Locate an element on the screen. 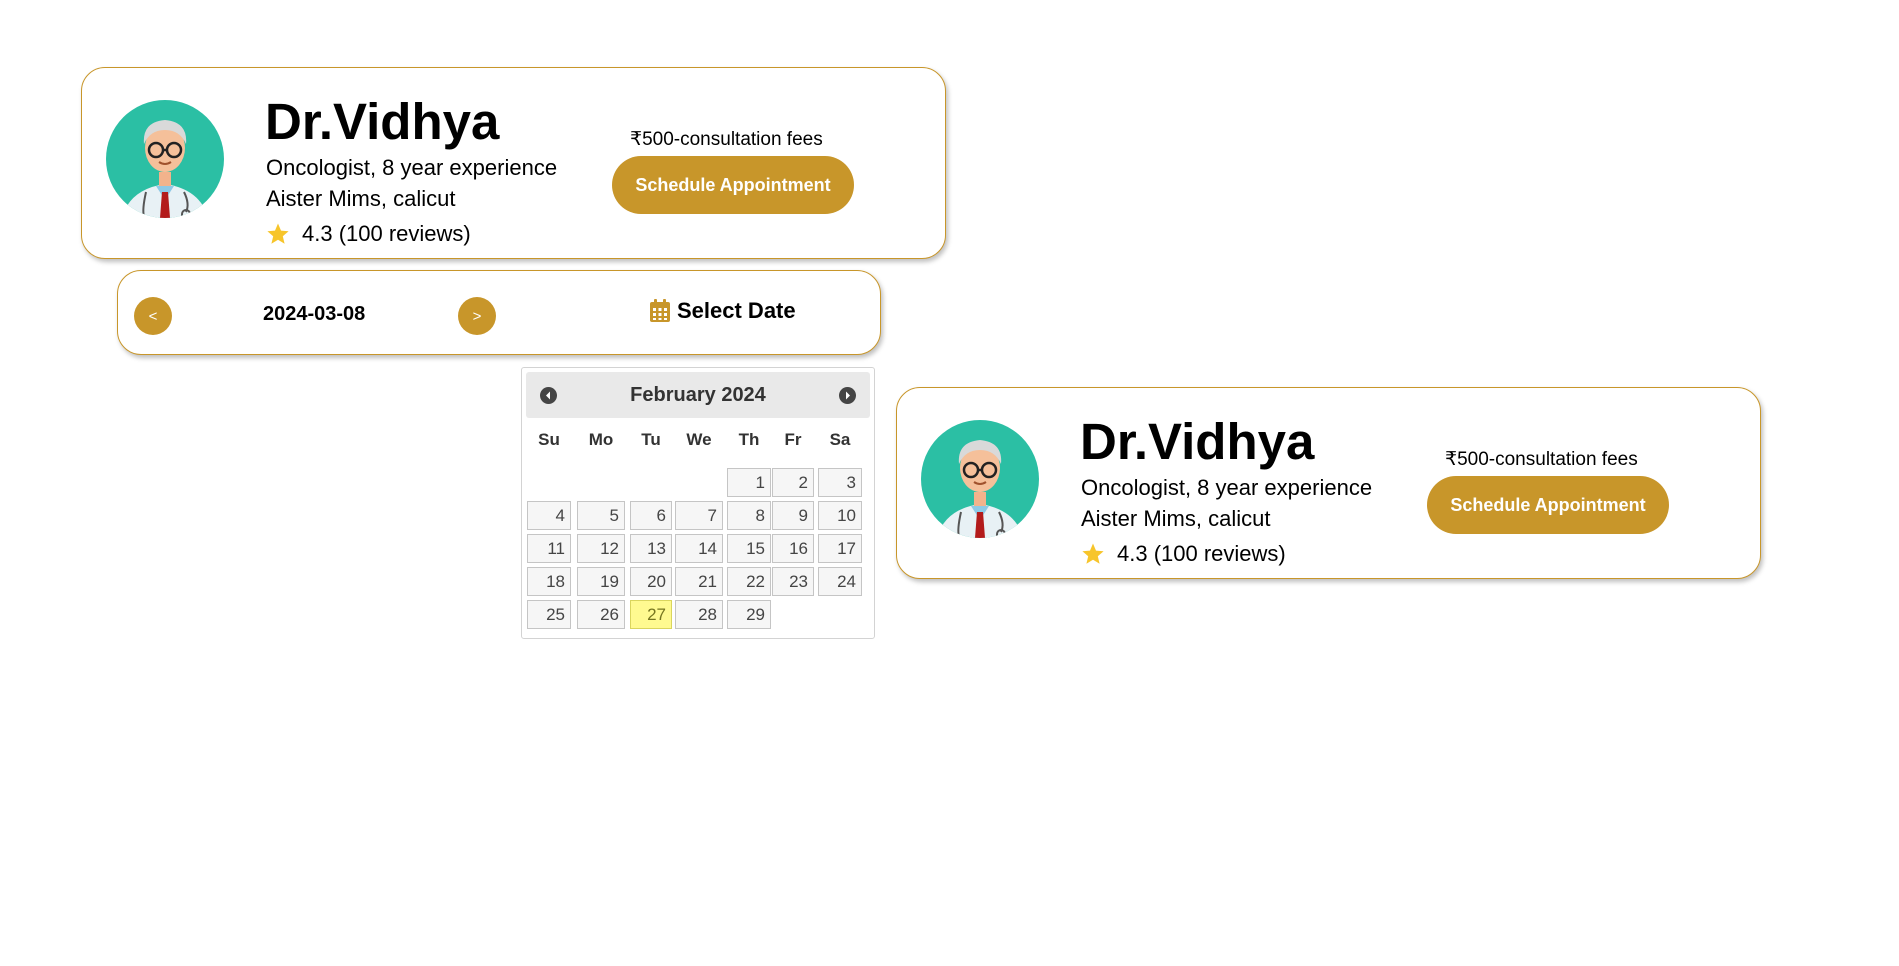 Image resolution: width=1899 pixels, height=966 pixels. calendar-day: 18 is located at coordinates (549, 581).